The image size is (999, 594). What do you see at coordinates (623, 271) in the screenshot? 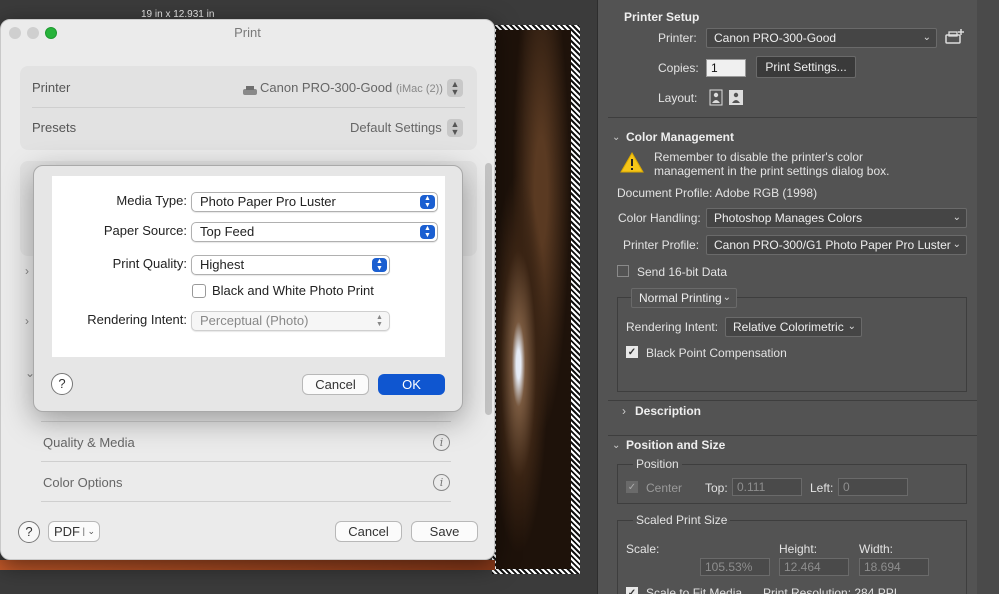
I see `send-16bit-checkbox` at bounding box center [623, 271].